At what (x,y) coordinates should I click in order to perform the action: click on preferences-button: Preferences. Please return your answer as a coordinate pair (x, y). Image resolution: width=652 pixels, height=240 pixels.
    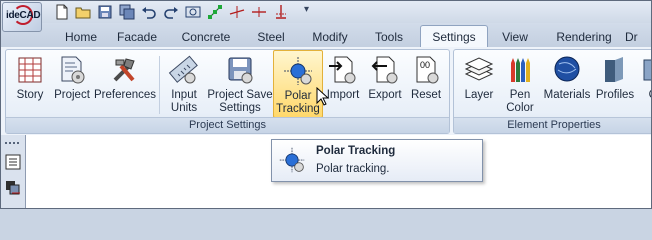
    Looking at the image, I should click on (125, 83).